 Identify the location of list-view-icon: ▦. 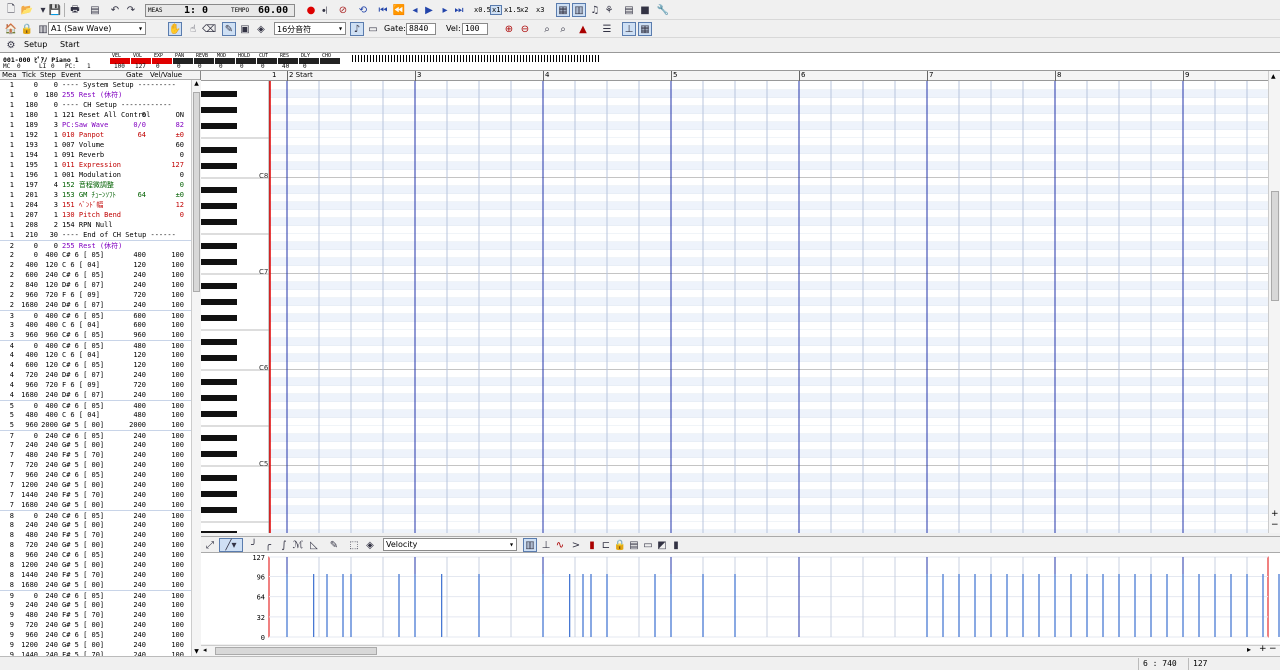
(563, 10).